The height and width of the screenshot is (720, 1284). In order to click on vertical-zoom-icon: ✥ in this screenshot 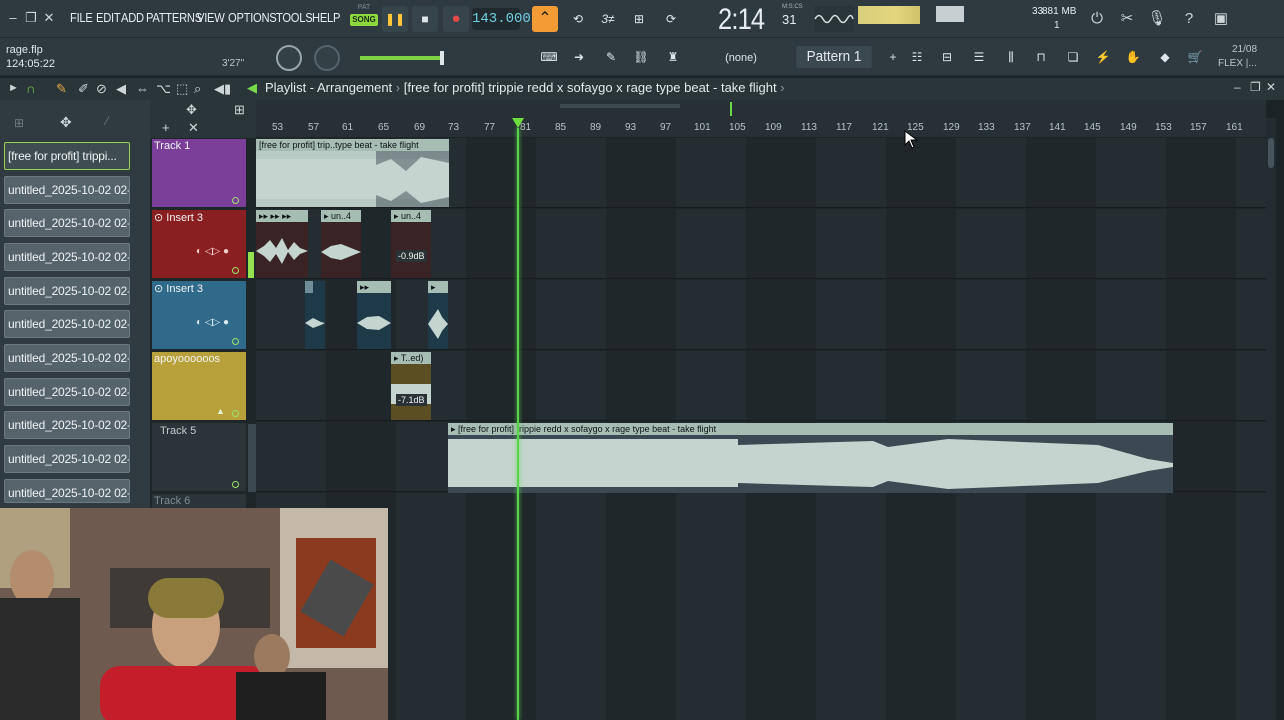, I will do `click(191, 110)`.